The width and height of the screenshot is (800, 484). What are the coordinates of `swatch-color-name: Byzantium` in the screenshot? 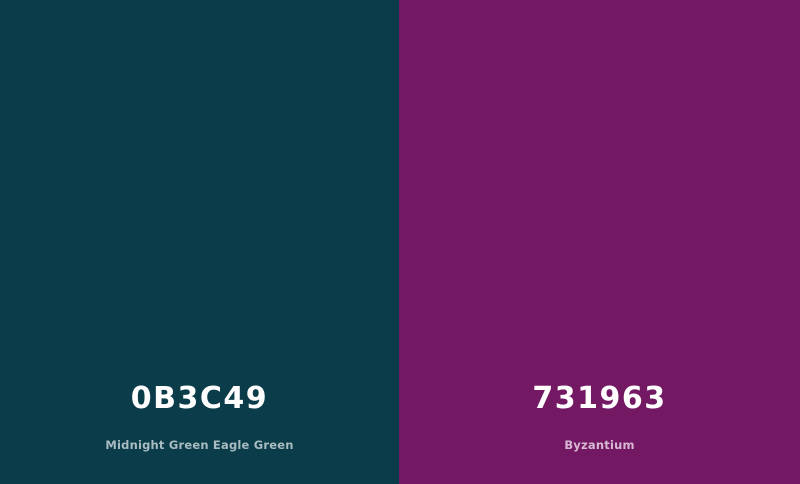 It's located at (599, 445).